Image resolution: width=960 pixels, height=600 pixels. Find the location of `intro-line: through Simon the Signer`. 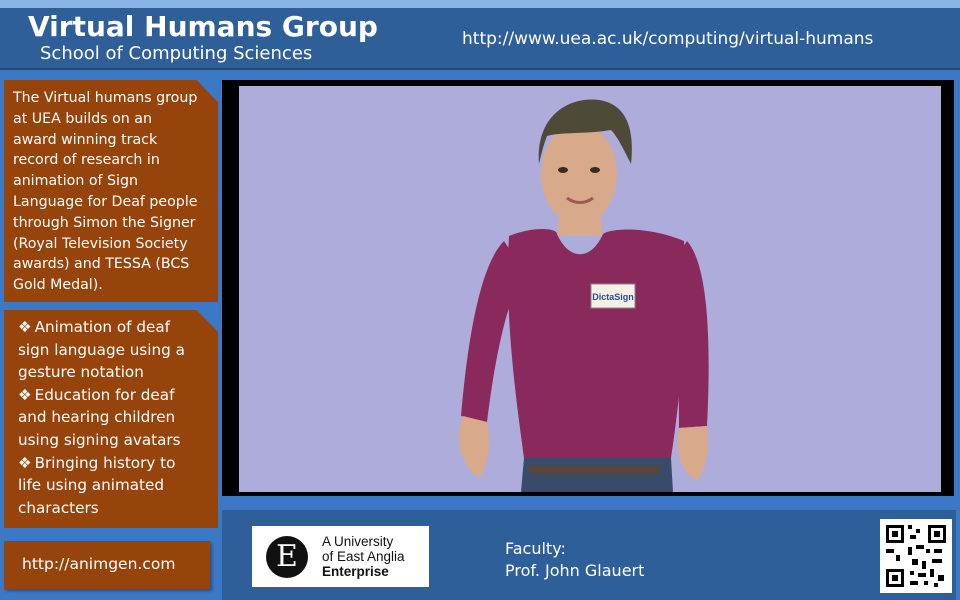

intro-line: through Simon the Signer is located at coordinates (104, 222).